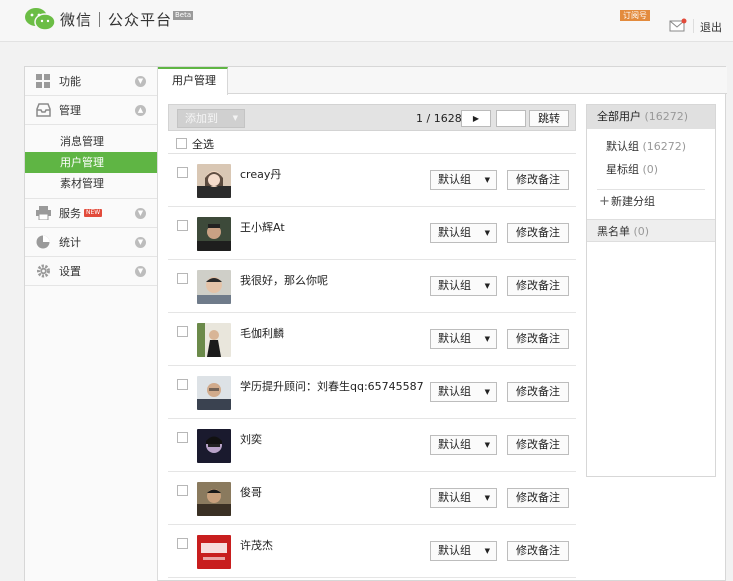 Image resolution: width=733 pixels, height=581 pixels. Describe the element at coordinates (372, 143) in the screenshot. I see `select-all-row: 全选` at that location.